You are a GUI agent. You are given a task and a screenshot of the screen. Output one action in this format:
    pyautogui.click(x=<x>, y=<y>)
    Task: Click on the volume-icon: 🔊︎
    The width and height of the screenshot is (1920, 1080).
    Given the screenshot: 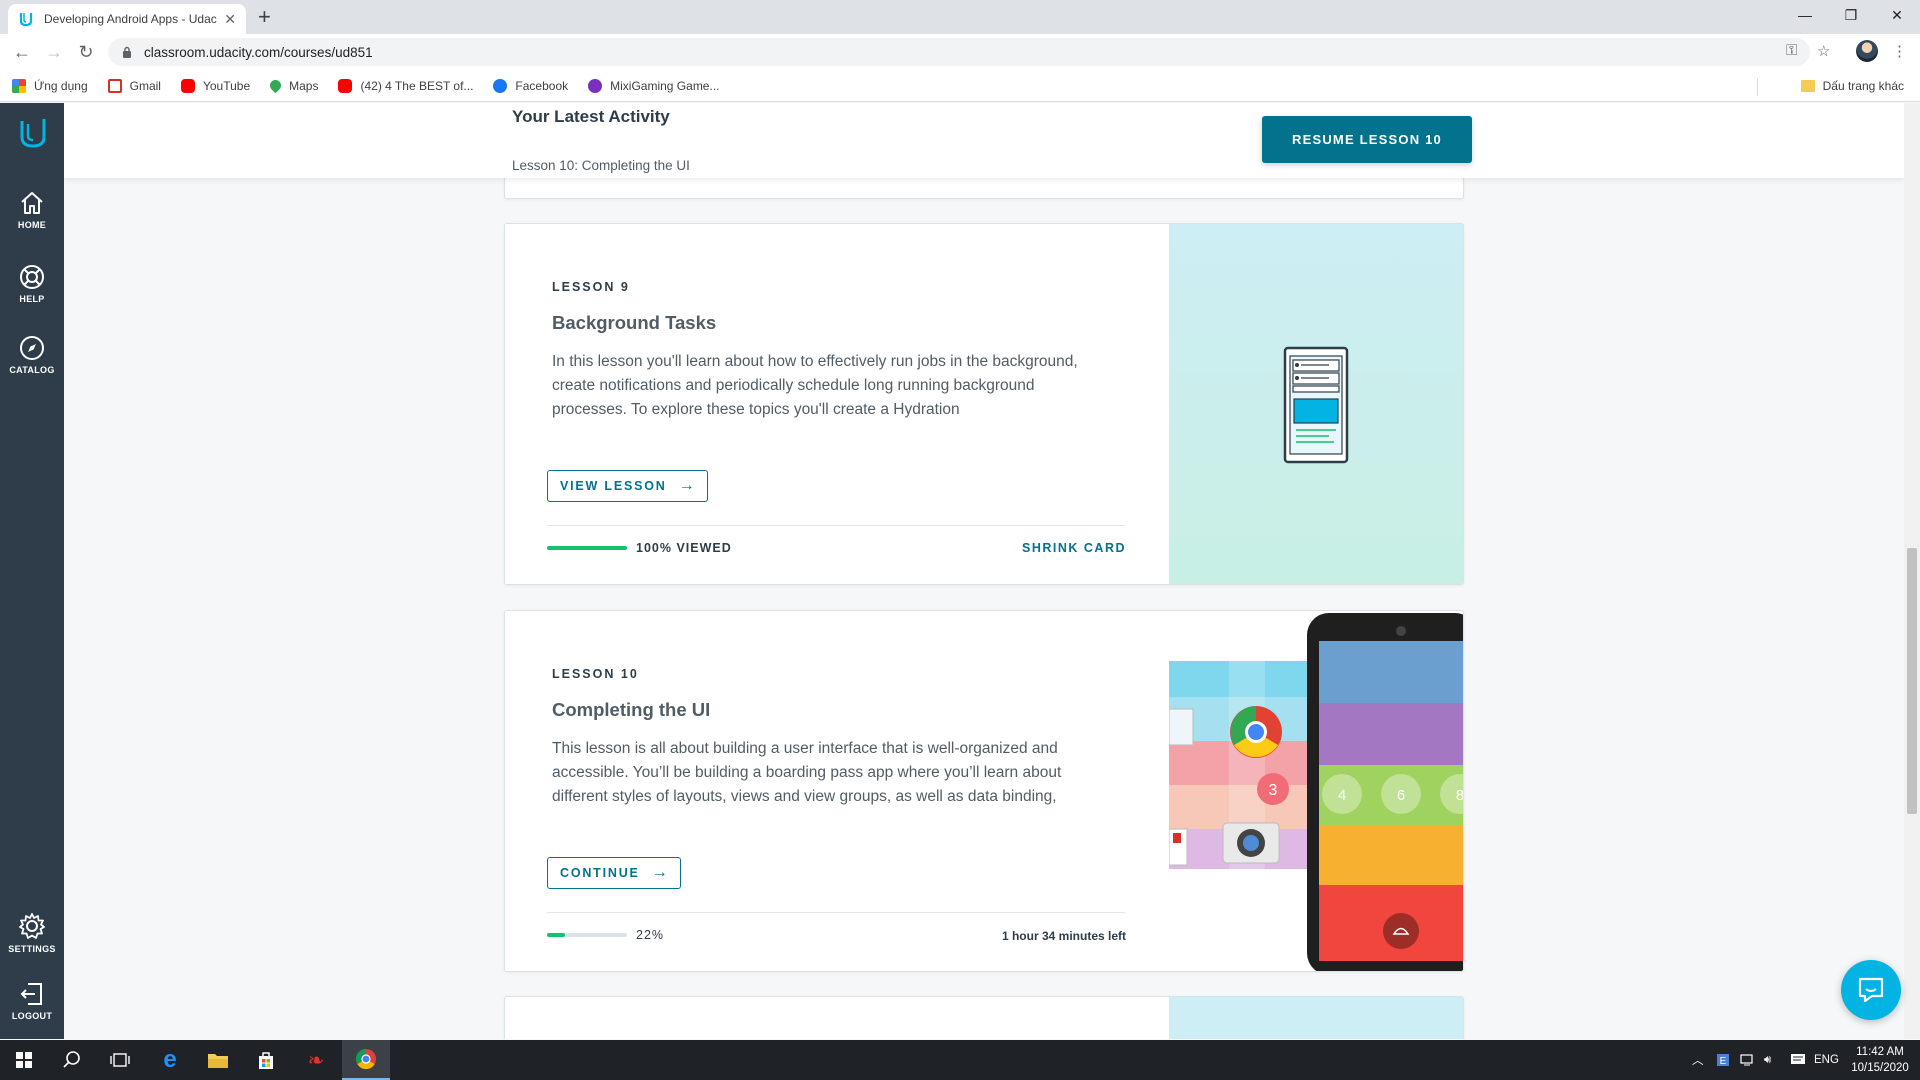 What is the action you would take?
    pyautogui.click(x=1767, y=1060)
    